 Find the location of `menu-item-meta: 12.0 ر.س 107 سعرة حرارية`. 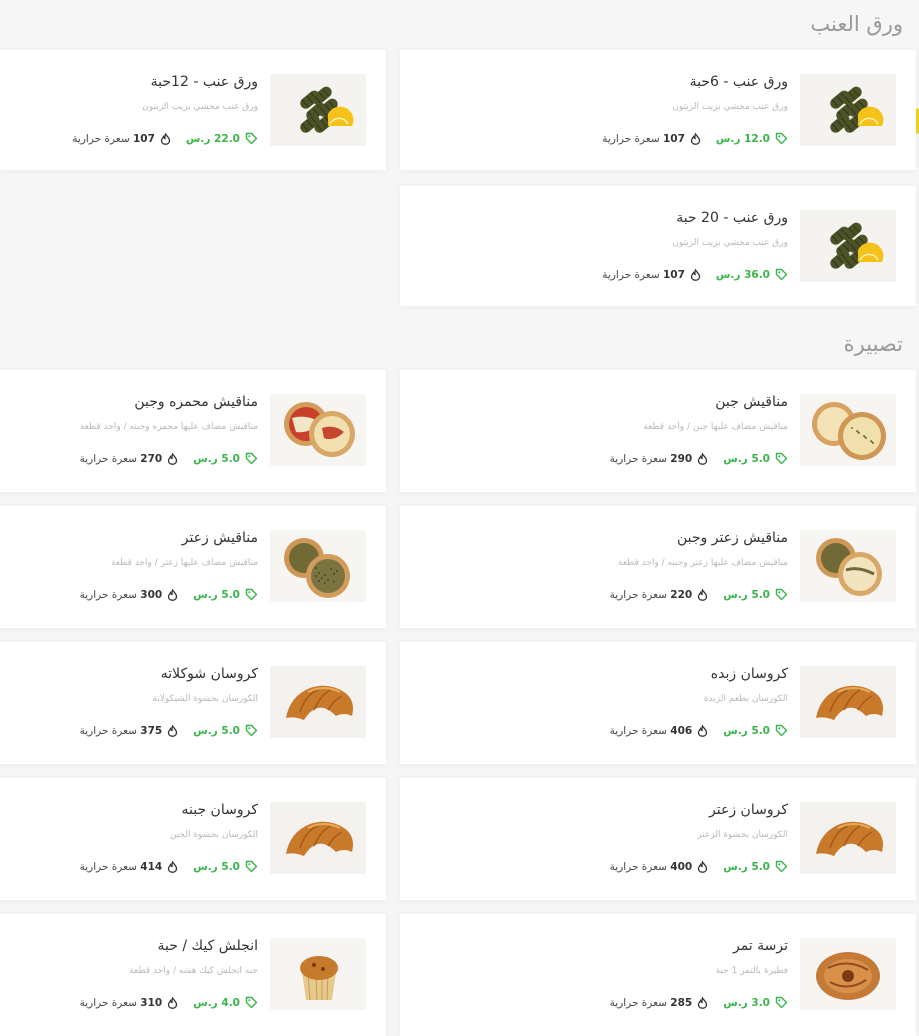

menu-item-meta: 12.0 ر.س 107 سعرة حرارية is located at coordinates (695, 138).